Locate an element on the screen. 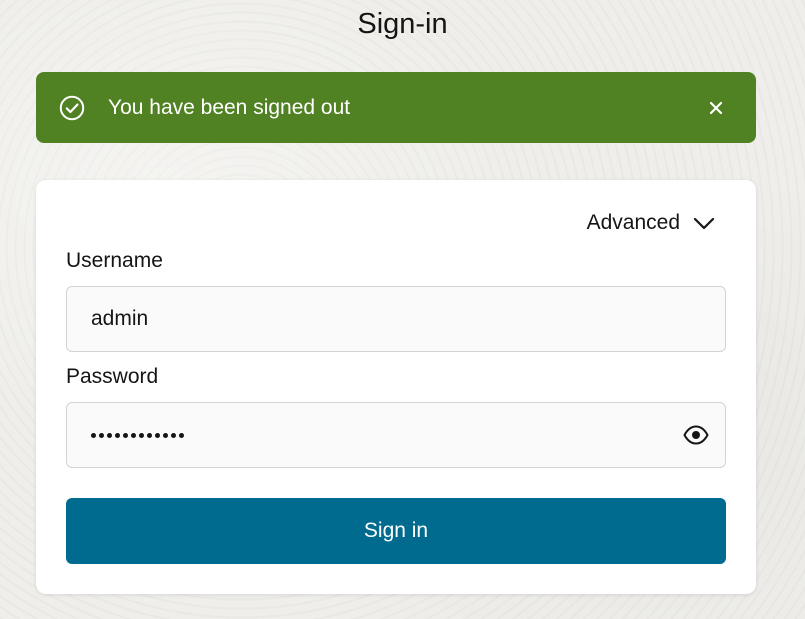 The width and height of the screenshot is (805, 619). check-circle-icon is located at coordinates (72, 108).